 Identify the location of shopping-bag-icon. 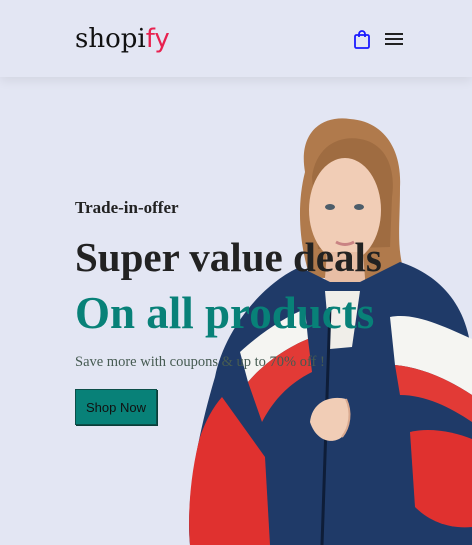
(362, 39).